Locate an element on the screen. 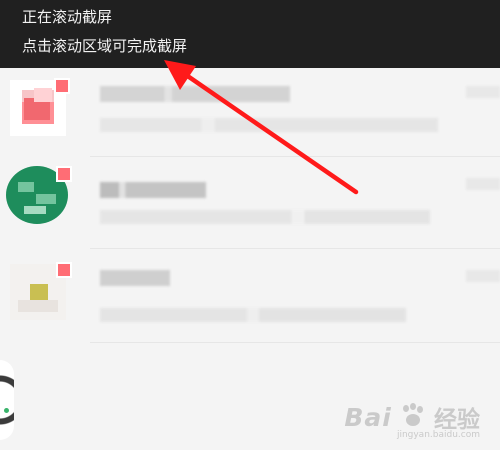 The width and height of the screenshot is (500, 450). paw-icon is located at coordinates (413, 417).